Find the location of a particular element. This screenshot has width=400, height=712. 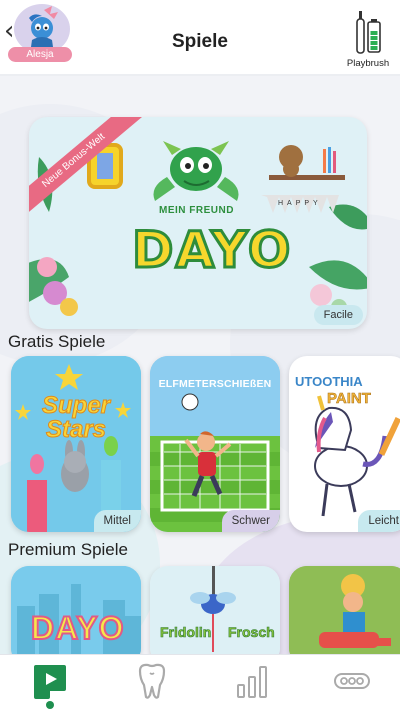

game-card-scooter-boy is located at coordinates (344, 616).